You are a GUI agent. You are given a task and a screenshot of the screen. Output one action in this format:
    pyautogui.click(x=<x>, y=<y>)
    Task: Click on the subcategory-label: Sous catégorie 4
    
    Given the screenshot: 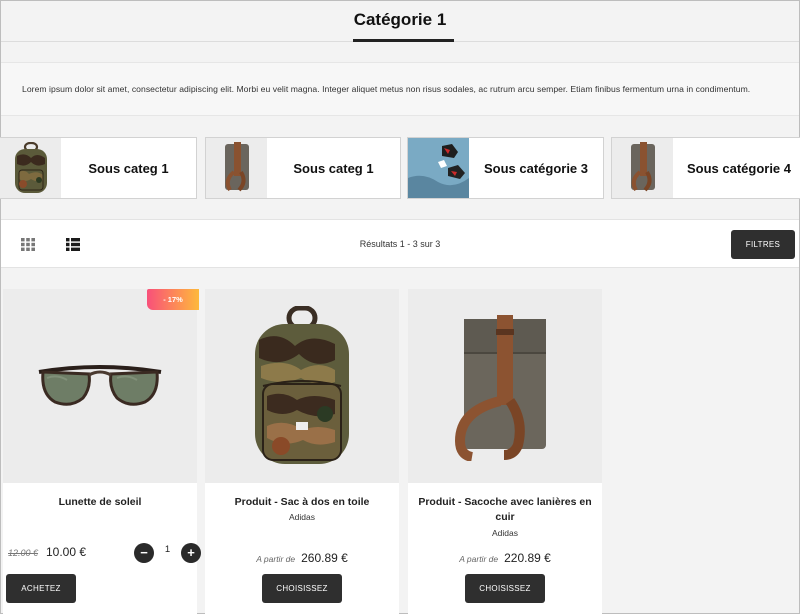 What is the action you would take?
    pyautogui.click(x=739, y=168)
    